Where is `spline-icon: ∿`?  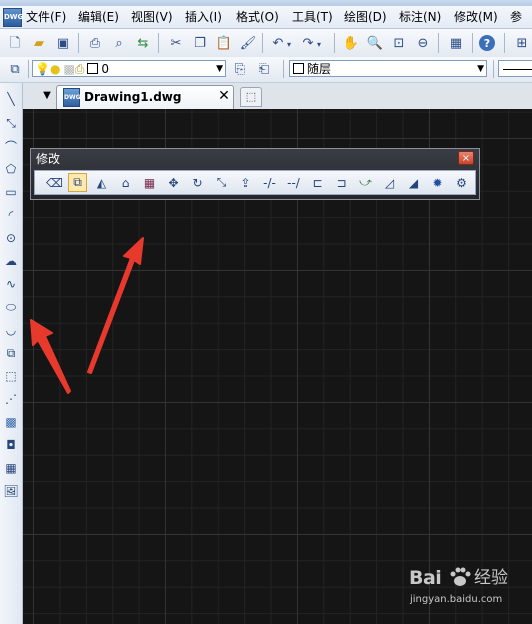 spline-icon: ∿ is located at coordinates (11, 284).